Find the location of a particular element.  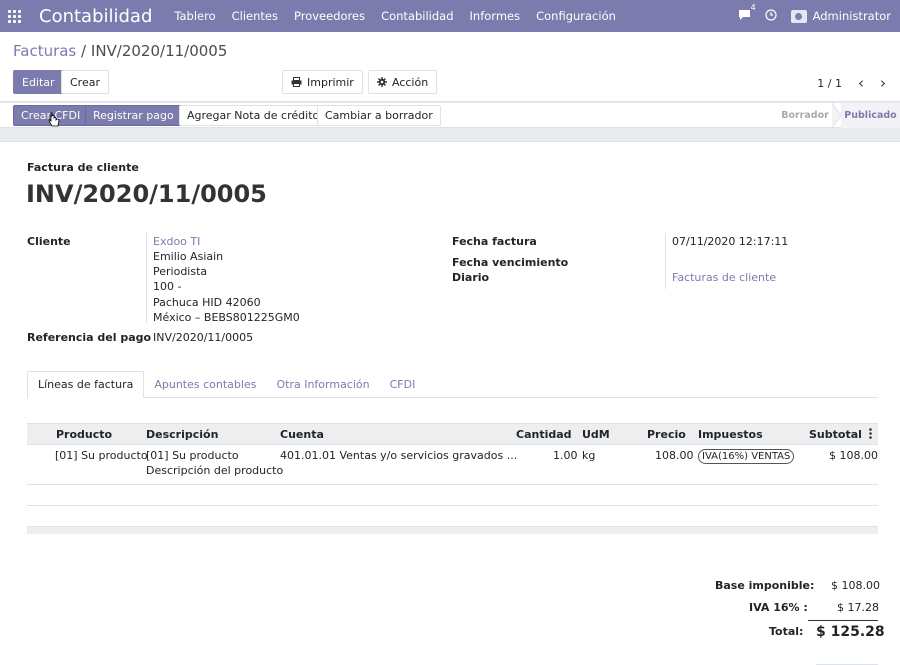

cell-price: 108.00 is located at coordinates (674, 455).